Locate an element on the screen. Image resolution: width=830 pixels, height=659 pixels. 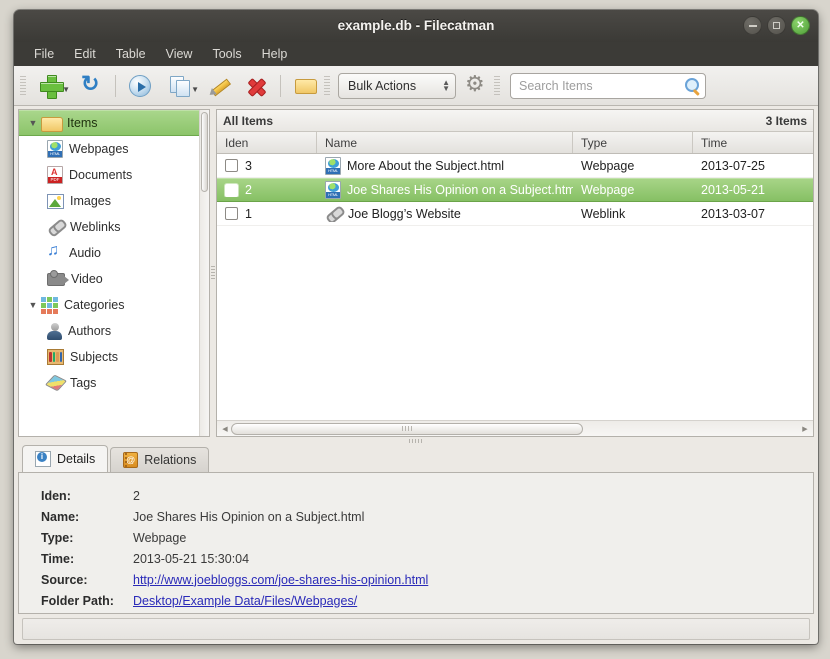
column-header-iden: Iden is located at coordinates (267, 142).